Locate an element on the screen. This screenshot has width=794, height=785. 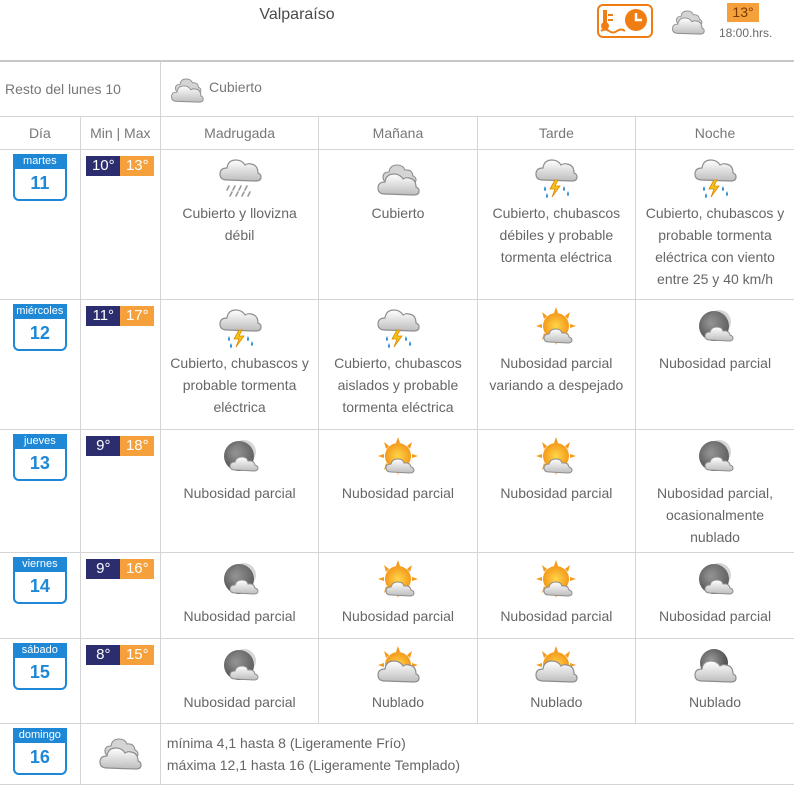
day-badge: domingo 16 is located at coordinates (39, 751).